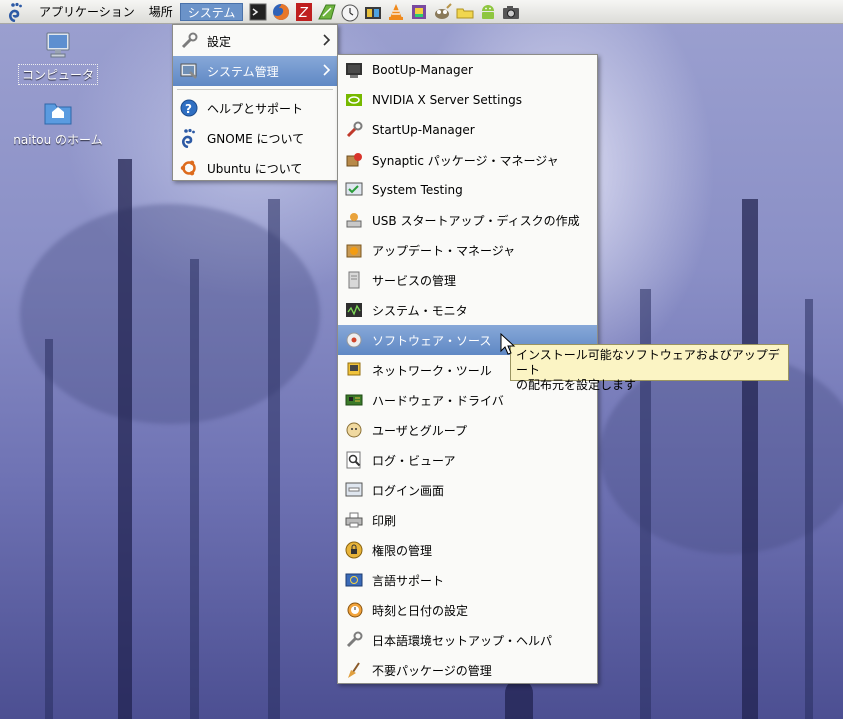 This screenshot has width=843, height=719. Describe the element at coordinates (432, 340) in the screenshot. I see `menu-item-label: ソフトウェア・ソース` at that location.